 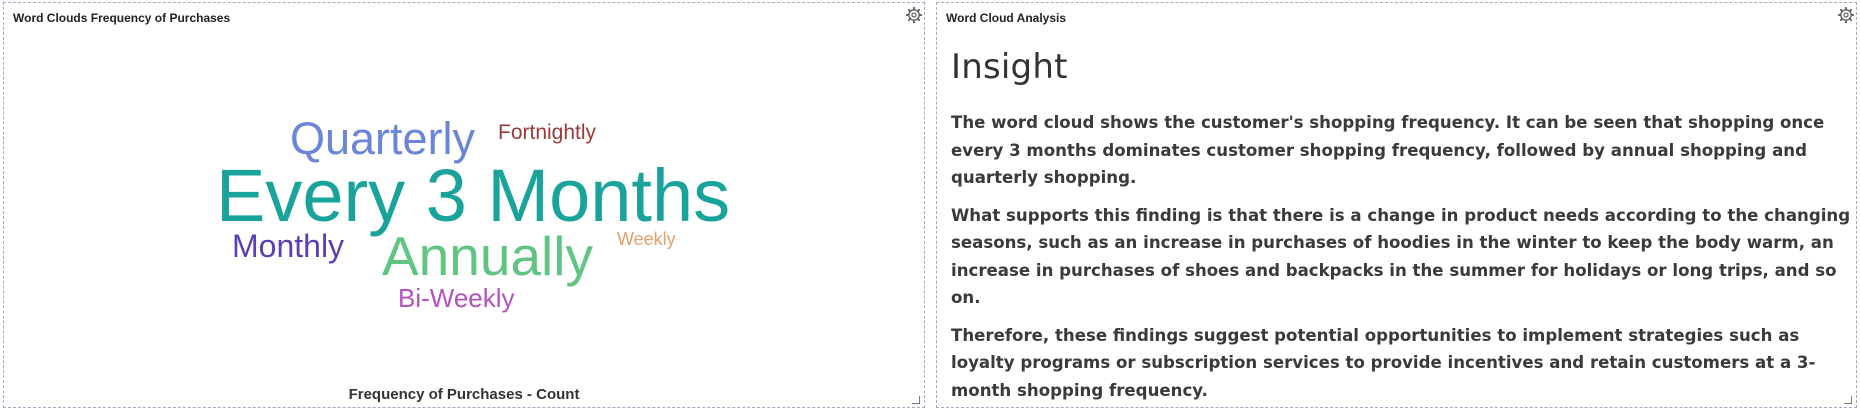 I want to click on word-monthly: Monthly, so click(x=288, y=246).